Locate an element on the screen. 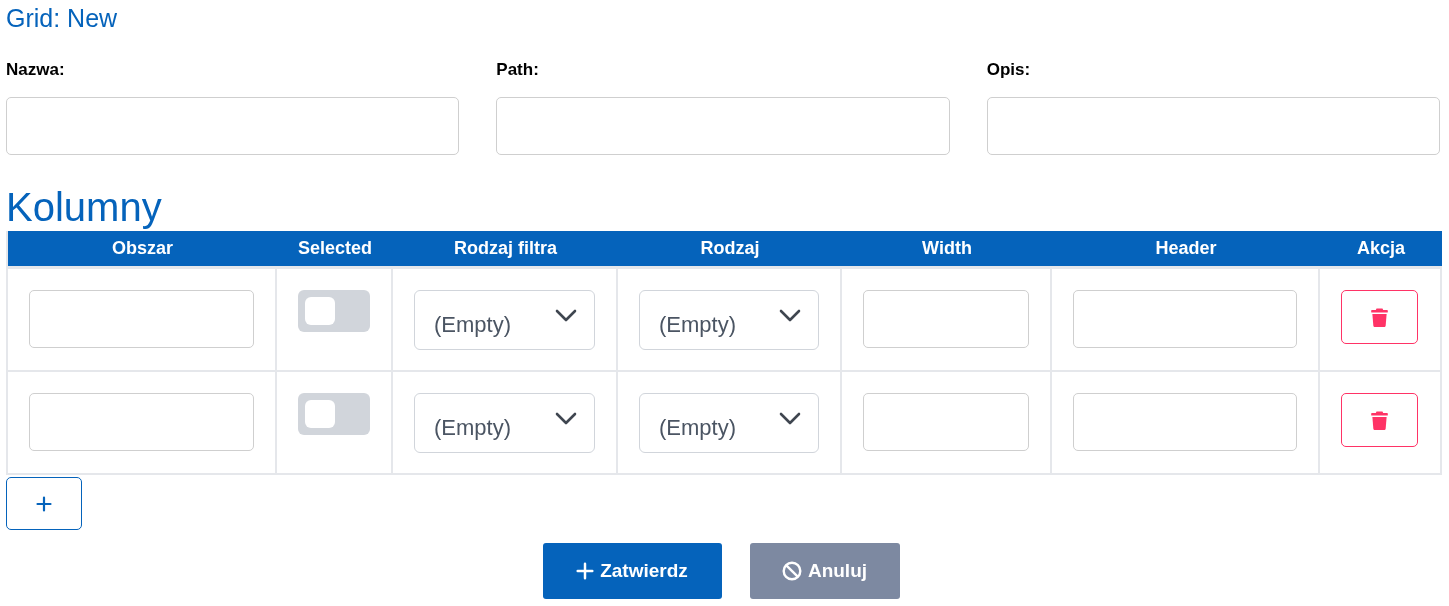 The image size is (1449, 606). column-header: Obszar is located at coordinates (142, 250).